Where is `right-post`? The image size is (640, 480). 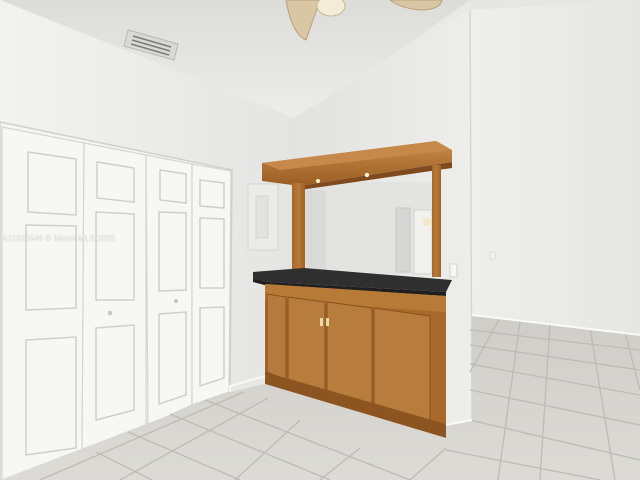 right-post is located at coordinates (436, 221).